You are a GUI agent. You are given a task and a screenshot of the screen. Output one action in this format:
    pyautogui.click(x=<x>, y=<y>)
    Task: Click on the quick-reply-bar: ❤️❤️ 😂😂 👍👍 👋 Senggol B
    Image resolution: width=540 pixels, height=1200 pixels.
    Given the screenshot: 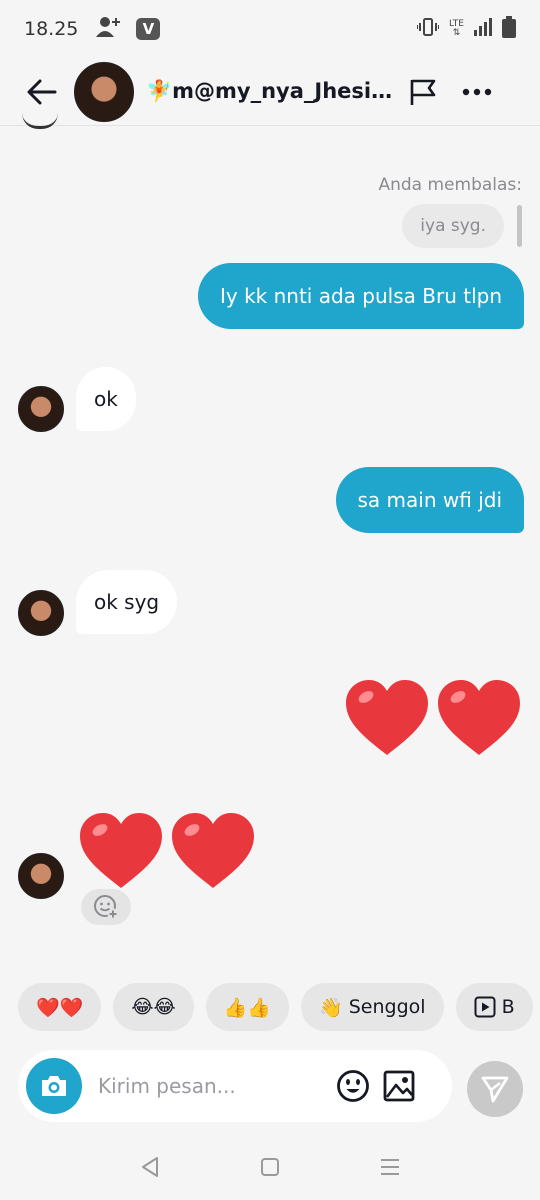 What is the action you would take?
    pyautogui.click(x=279, y=1007)
    